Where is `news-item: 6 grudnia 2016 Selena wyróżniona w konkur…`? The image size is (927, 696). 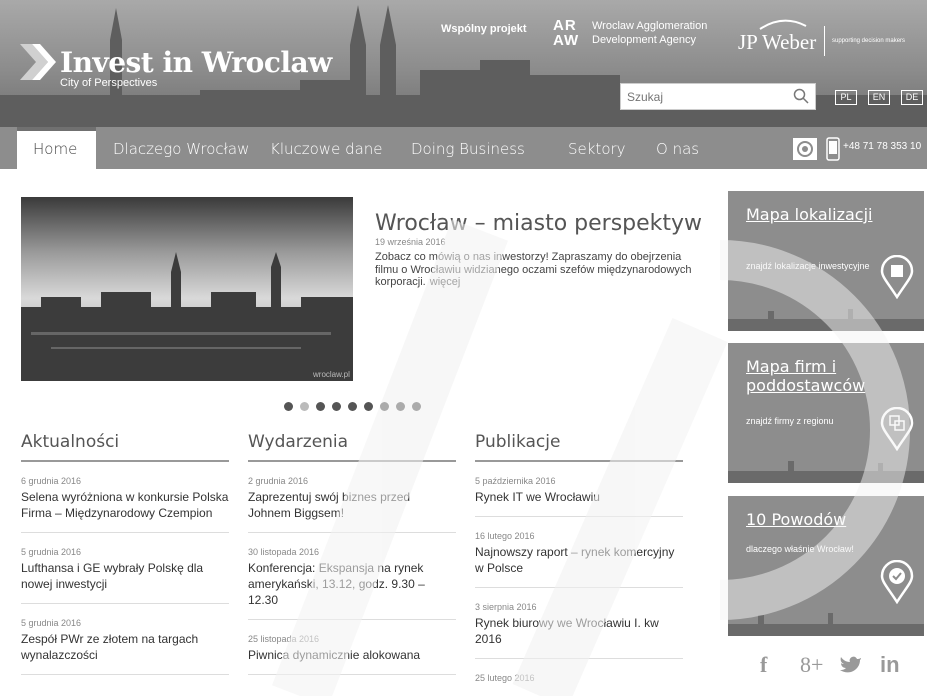
news-item: 6 grudnia 2016 Selena wyróżniona w konkur… is located at coordinates (125, 504).